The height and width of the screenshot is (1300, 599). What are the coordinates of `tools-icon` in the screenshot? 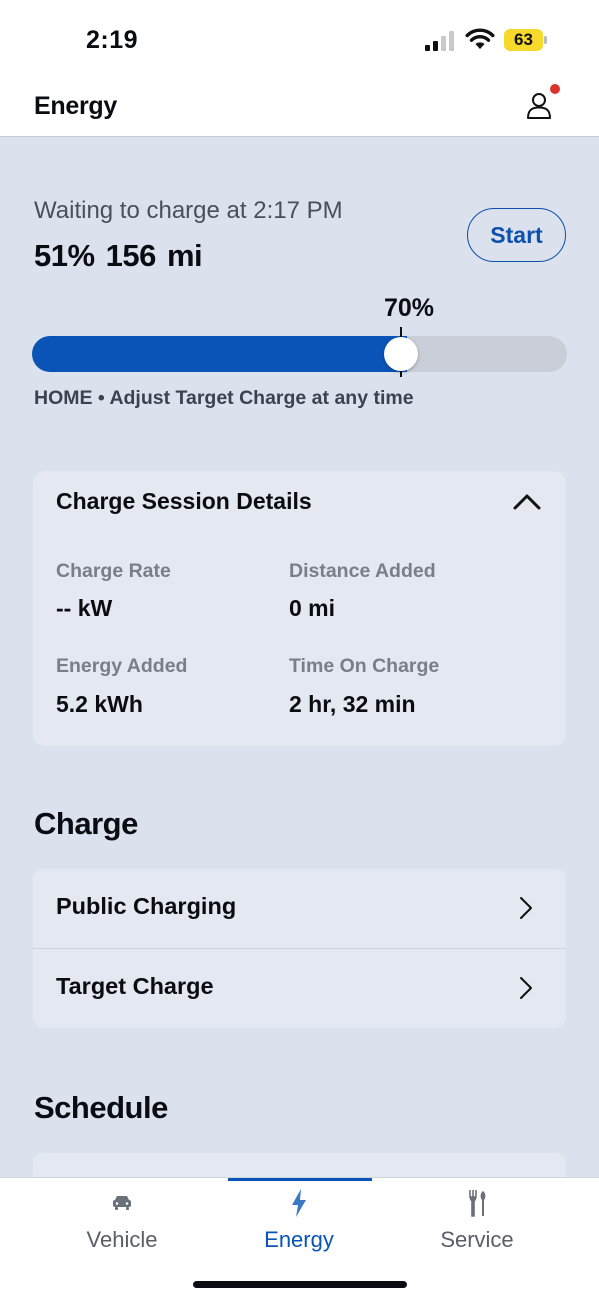 It's located at (477, 1203).